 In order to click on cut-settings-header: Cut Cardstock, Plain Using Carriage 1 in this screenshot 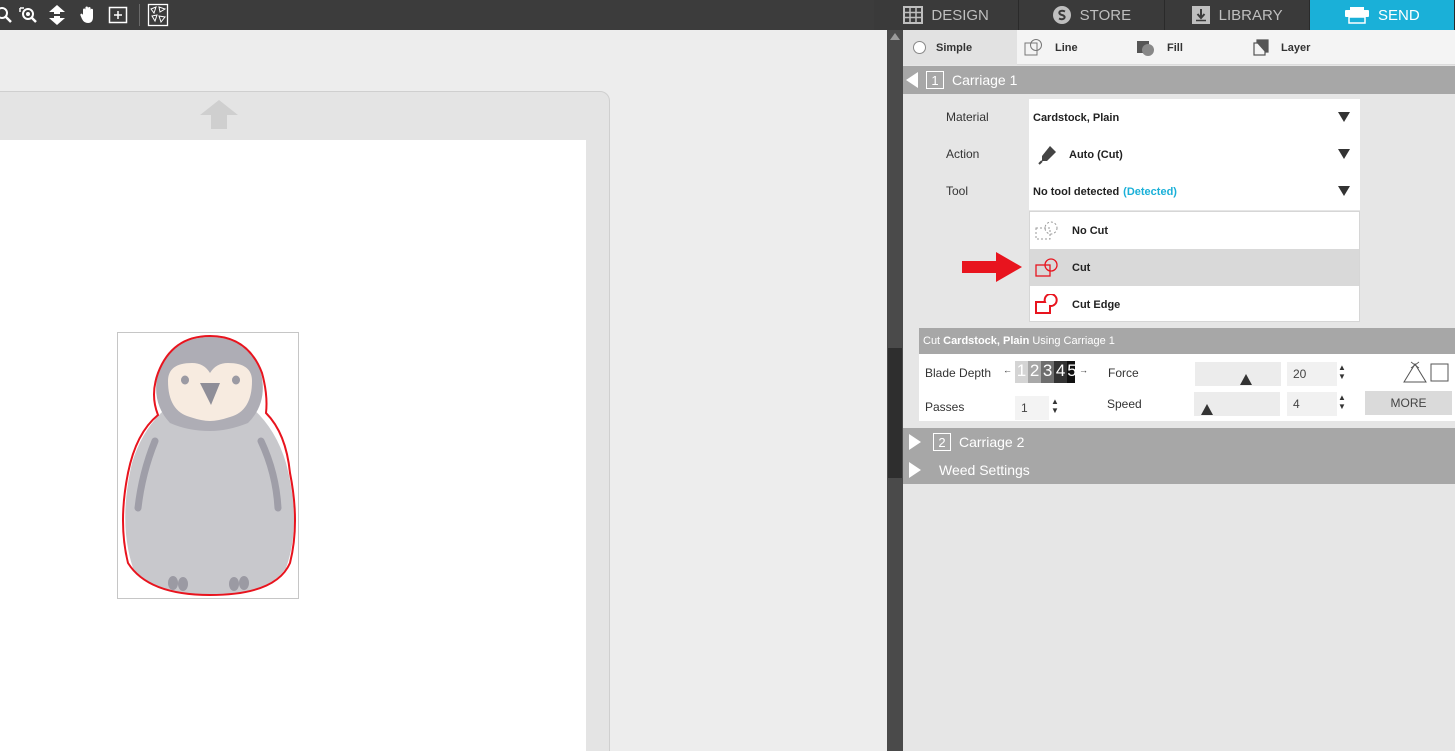, I will do `click(1187, 341)`.